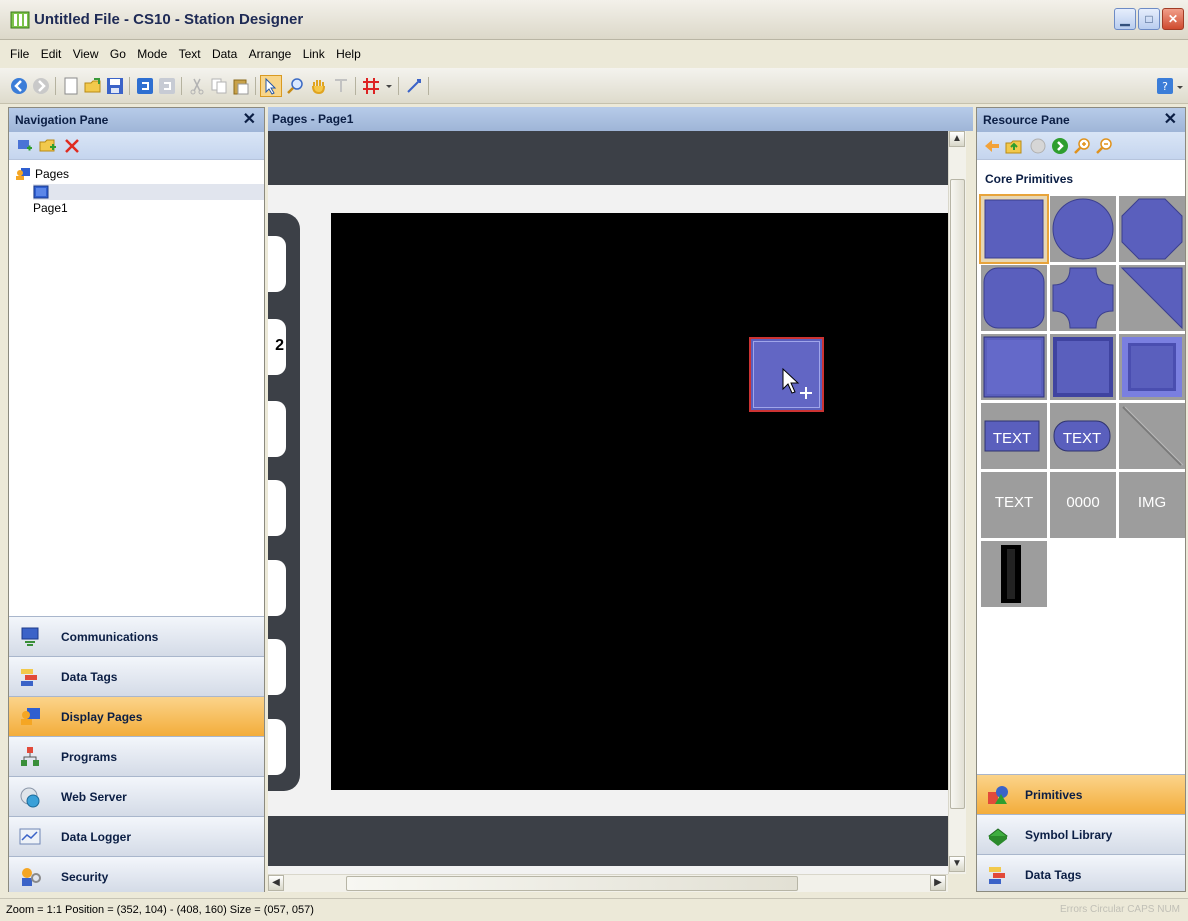 This screenshot has height=921, width=1188. Describe the element at coordinates (110, 637) in the screenshot. I see `nav-communications-label: Communications` at that location.